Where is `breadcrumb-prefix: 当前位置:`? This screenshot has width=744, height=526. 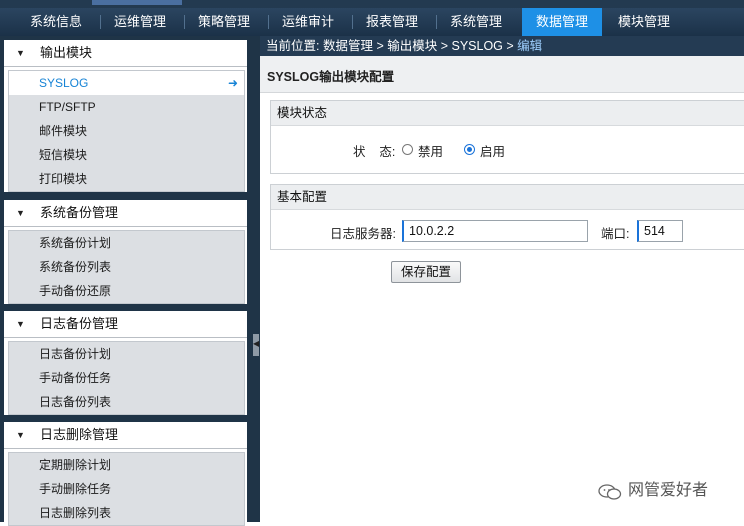 breadcrumb-prefix: 当前位置: is located at coordinates (294, 46).